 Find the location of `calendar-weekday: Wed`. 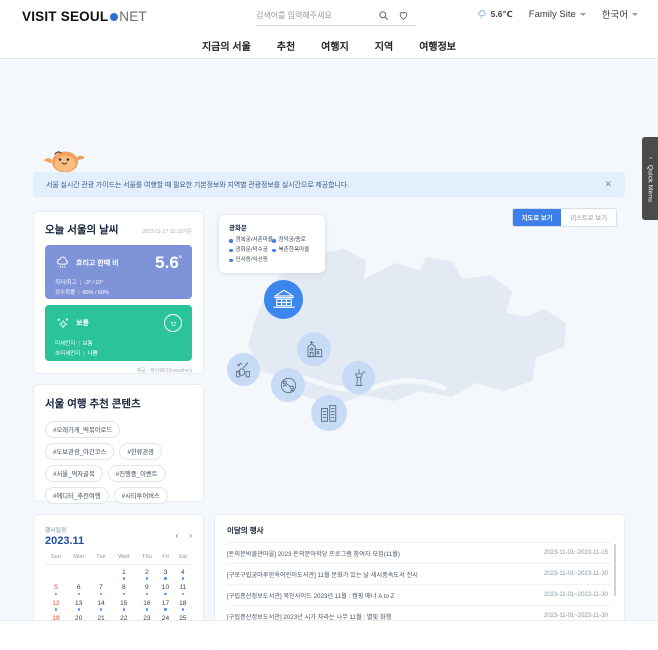

calendar-weekday: Wed is located at coordinates (124, 559).